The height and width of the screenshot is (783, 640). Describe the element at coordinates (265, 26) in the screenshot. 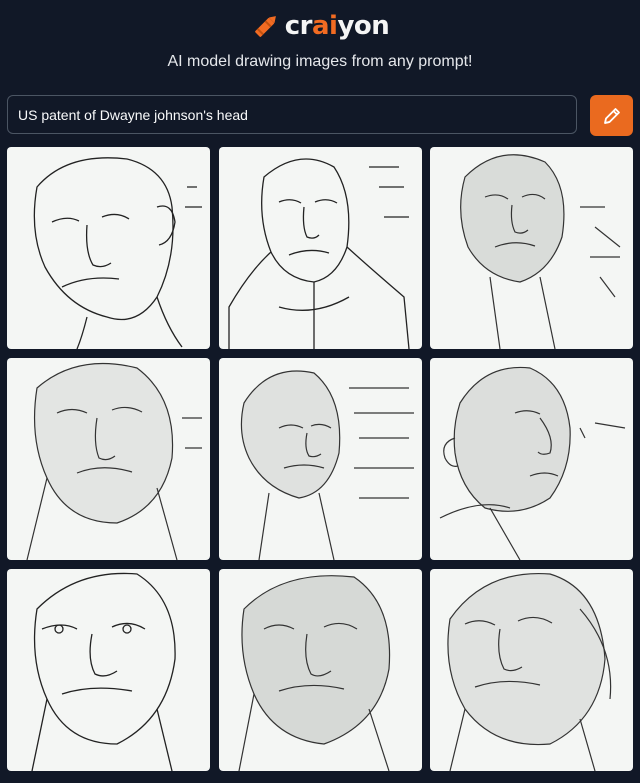

I see `crayon-icon` at that location.